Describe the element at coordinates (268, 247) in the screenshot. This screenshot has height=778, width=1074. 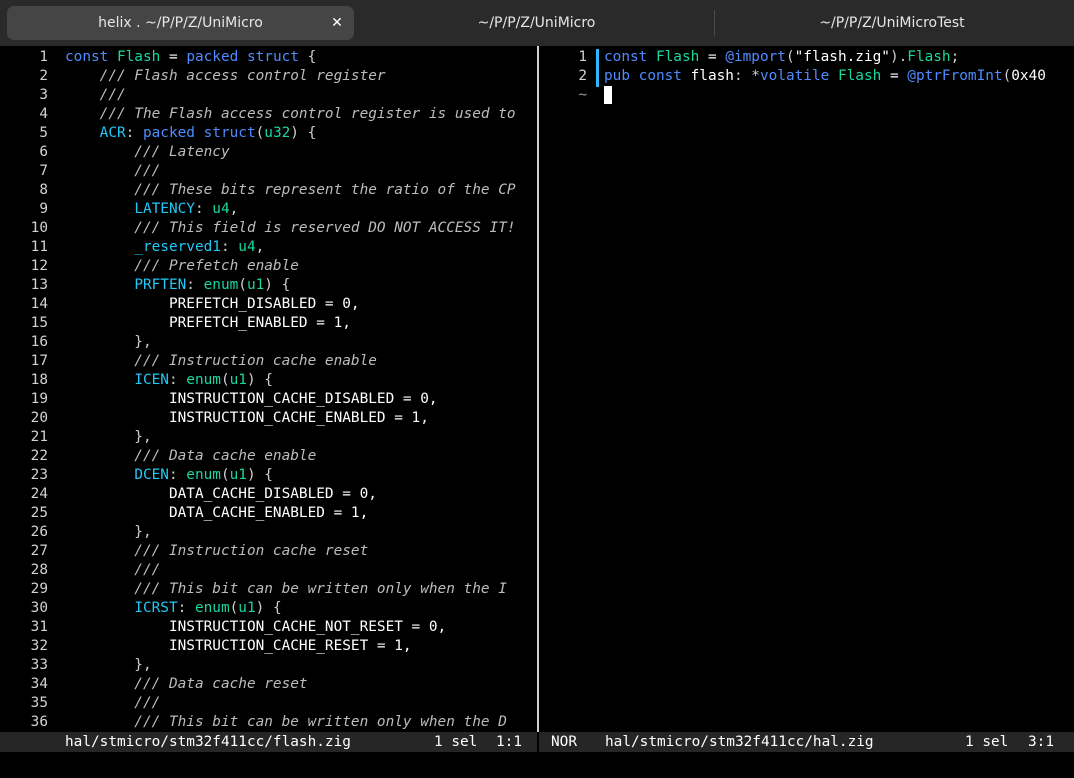
I see `code-line: 11 _reserved1: u4,` at that location.